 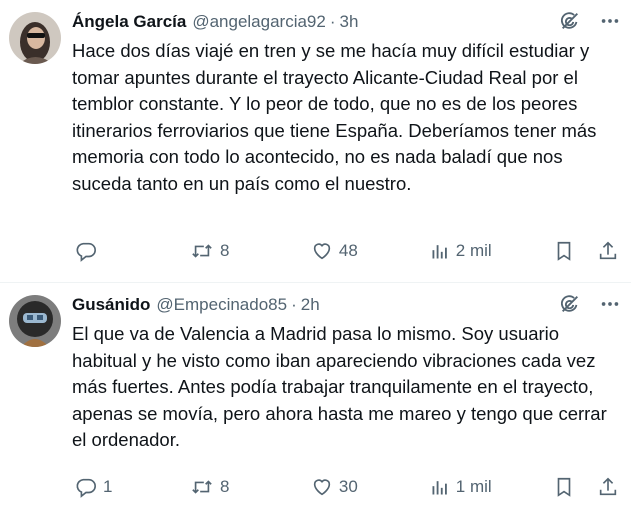 I want to click on tweet-actions: 1 8 30 1 mil, so click(x=347, y=487).